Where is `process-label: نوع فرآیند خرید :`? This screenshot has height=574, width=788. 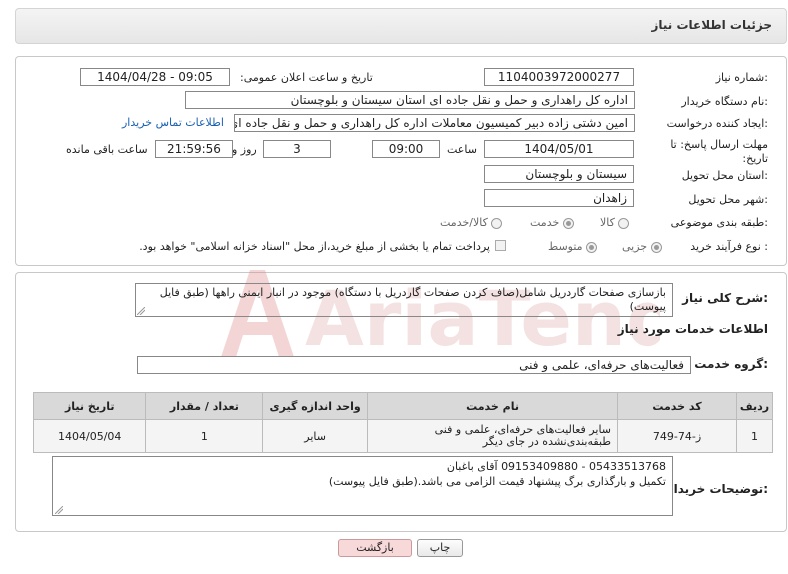 process-label: نوع فرآیند خرید : is located at coordinates (729, 246).